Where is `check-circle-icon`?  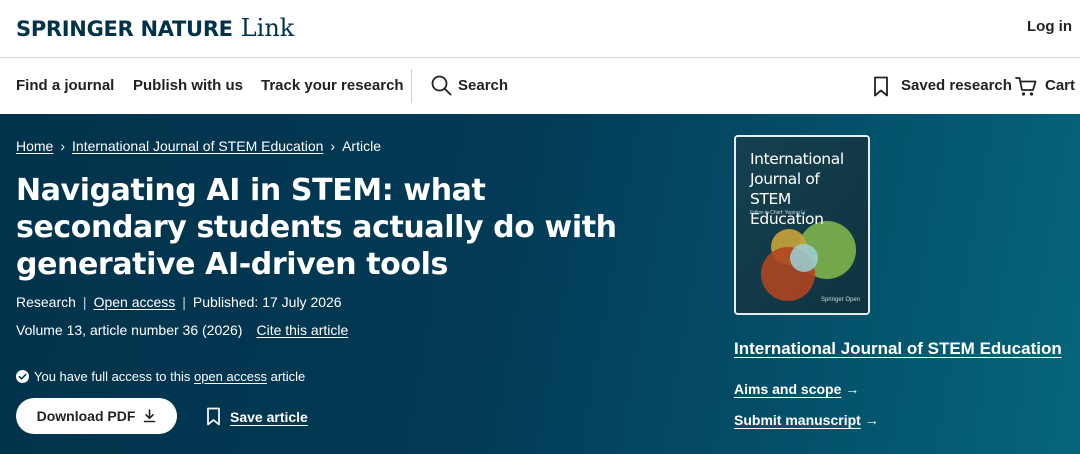
check-circle-icon is located at coordinates (22, 376).